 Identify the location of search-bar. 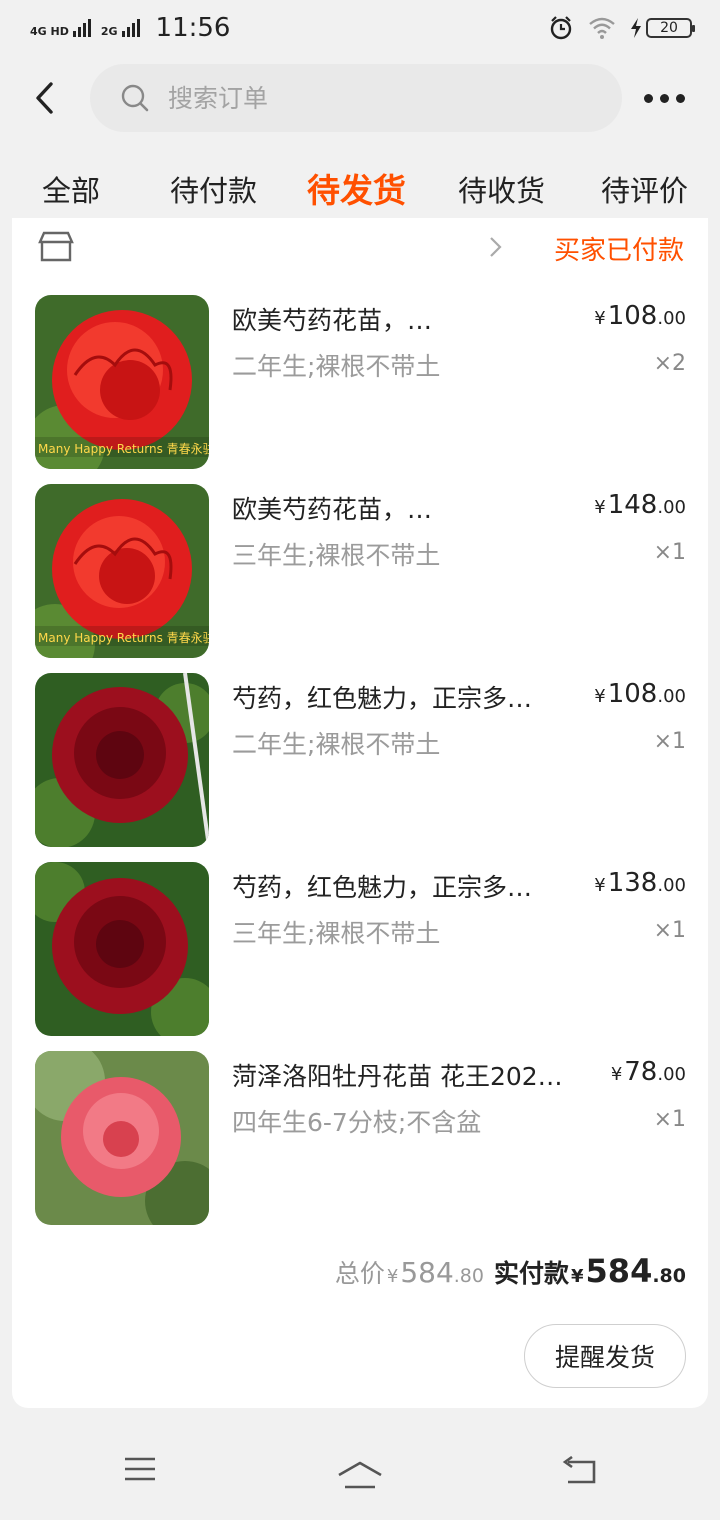
(356, 98).